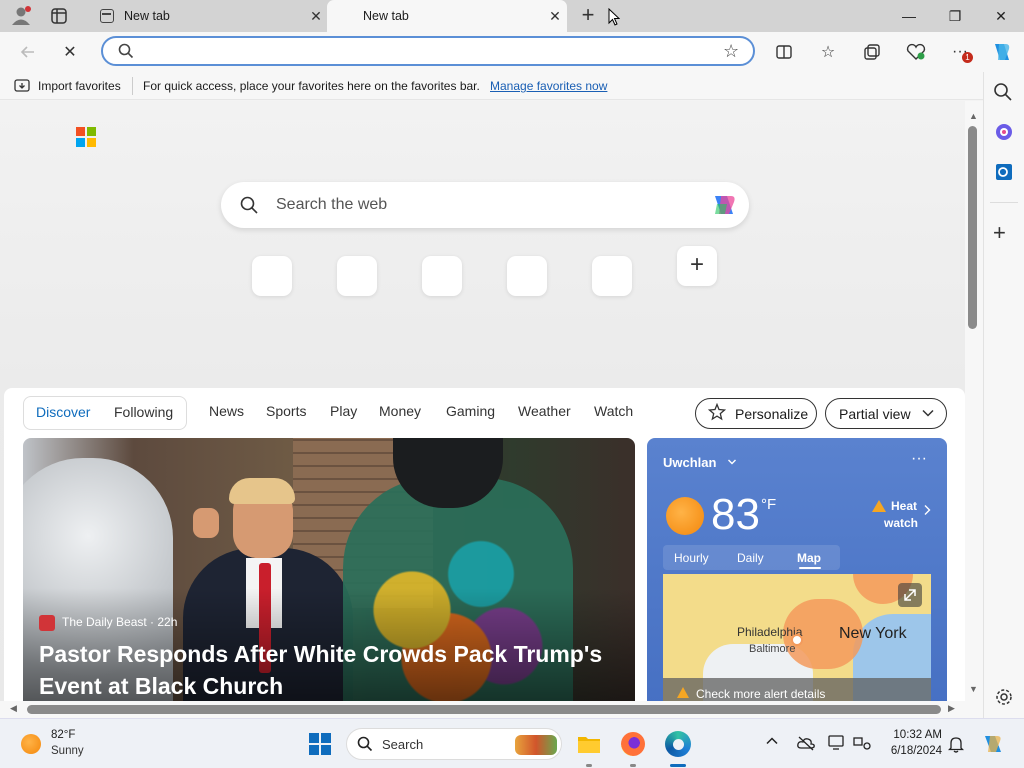 The width and height of the screenshot is (1024, 768). Describe the element at coordinates (67, 751) in the screenshot. I see `taskbar-condition: Sunny` at that location.